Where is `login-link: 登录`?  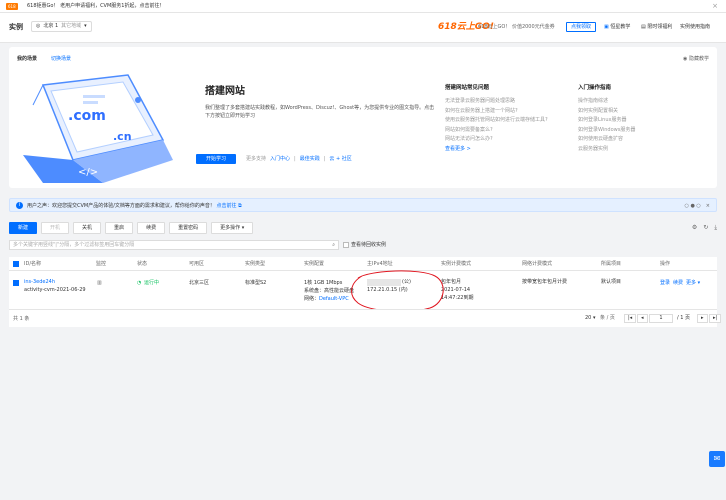
login-link: 登录 is located at coordinates (665, 283).